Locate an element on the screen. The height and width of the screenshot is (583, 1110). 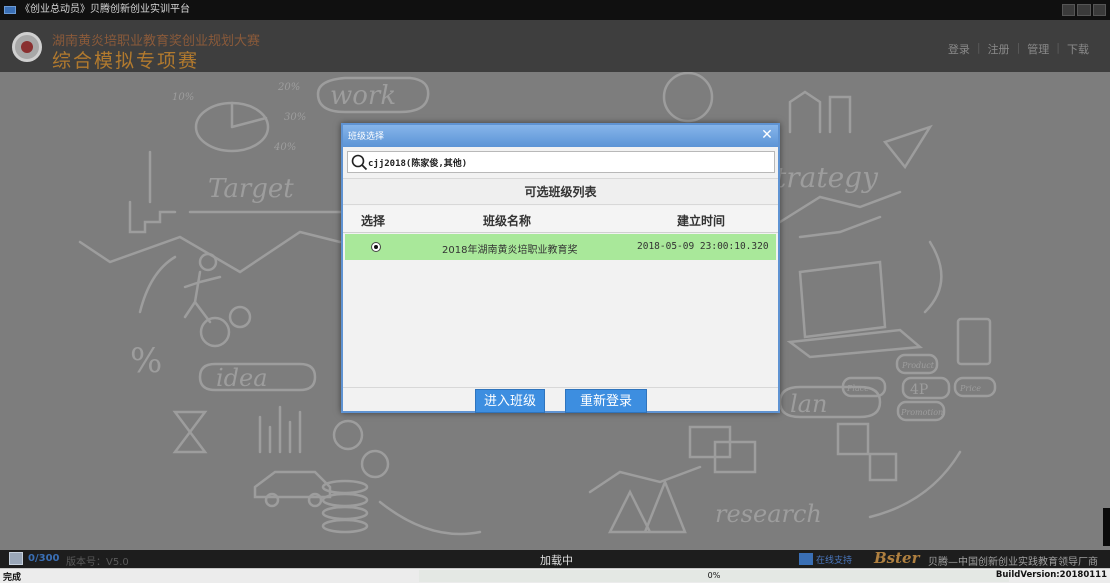
loading-status: 加载中 is located at coordinates (556, 560).